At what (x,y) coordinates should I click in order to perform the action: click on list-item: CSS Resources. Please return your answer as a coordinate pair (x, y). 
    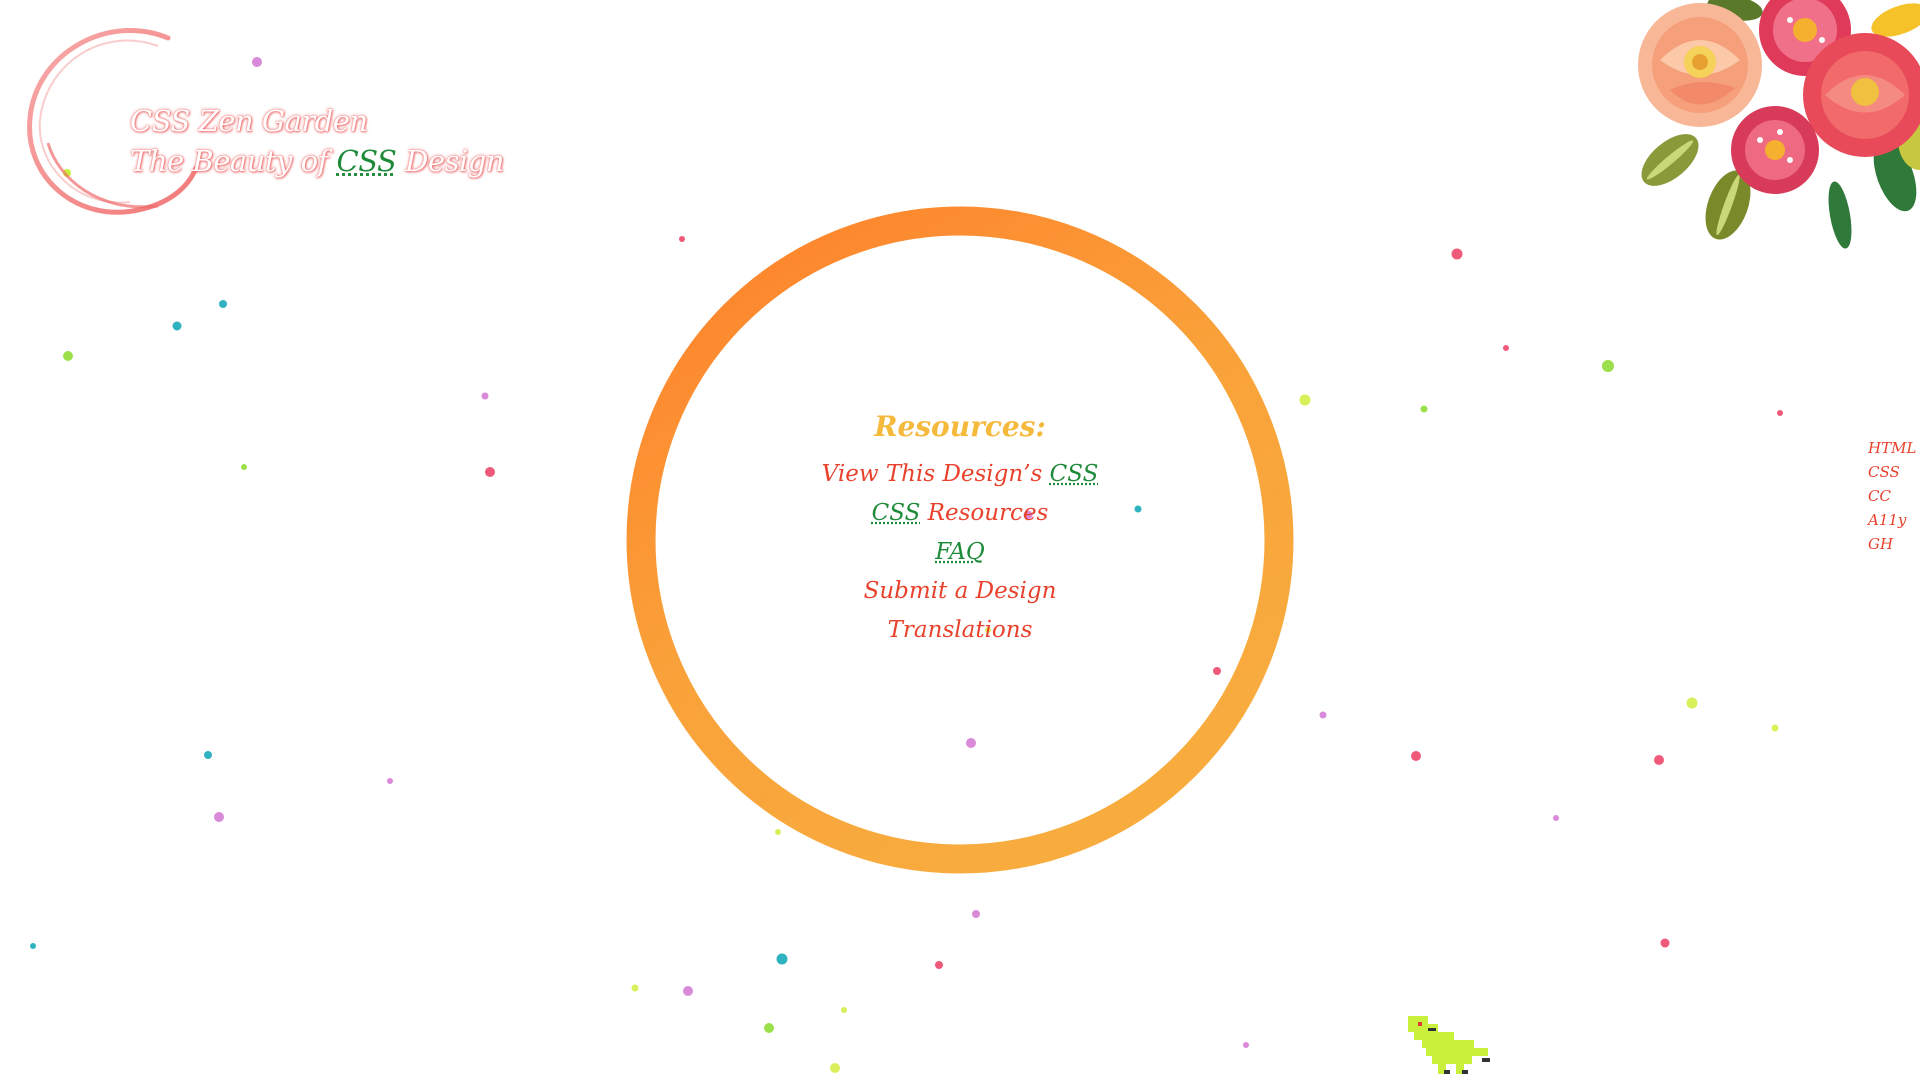
    Looking at the image, I should click on (960, 513).